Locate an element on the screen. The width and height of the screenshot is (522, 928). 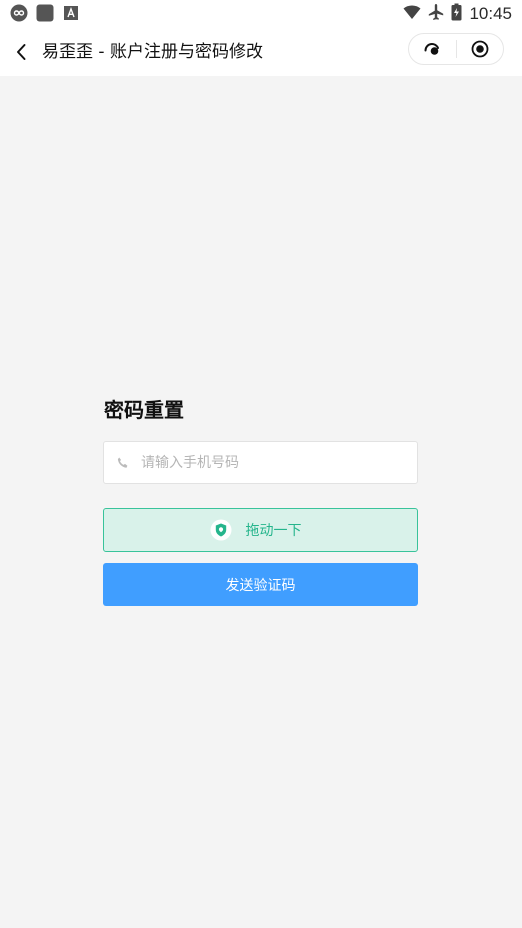
phone-input is located at coordinates (271, 462).